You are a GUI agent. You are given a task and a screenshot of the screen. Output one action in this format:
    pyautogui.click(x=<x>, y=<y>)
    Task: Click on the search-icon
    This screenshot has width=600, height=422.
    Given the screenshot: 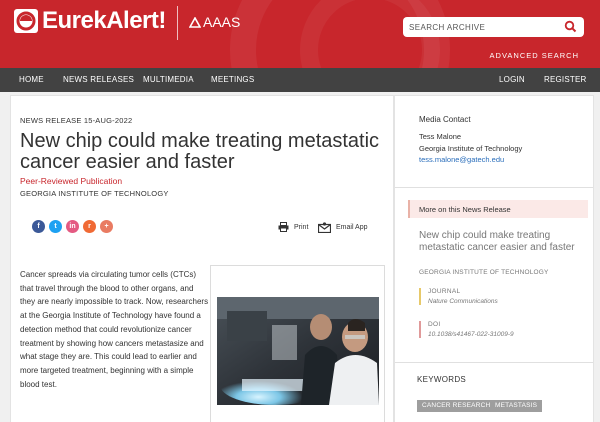 What is the action you would take?
    pyautogui.click(x=570, y=26)
    